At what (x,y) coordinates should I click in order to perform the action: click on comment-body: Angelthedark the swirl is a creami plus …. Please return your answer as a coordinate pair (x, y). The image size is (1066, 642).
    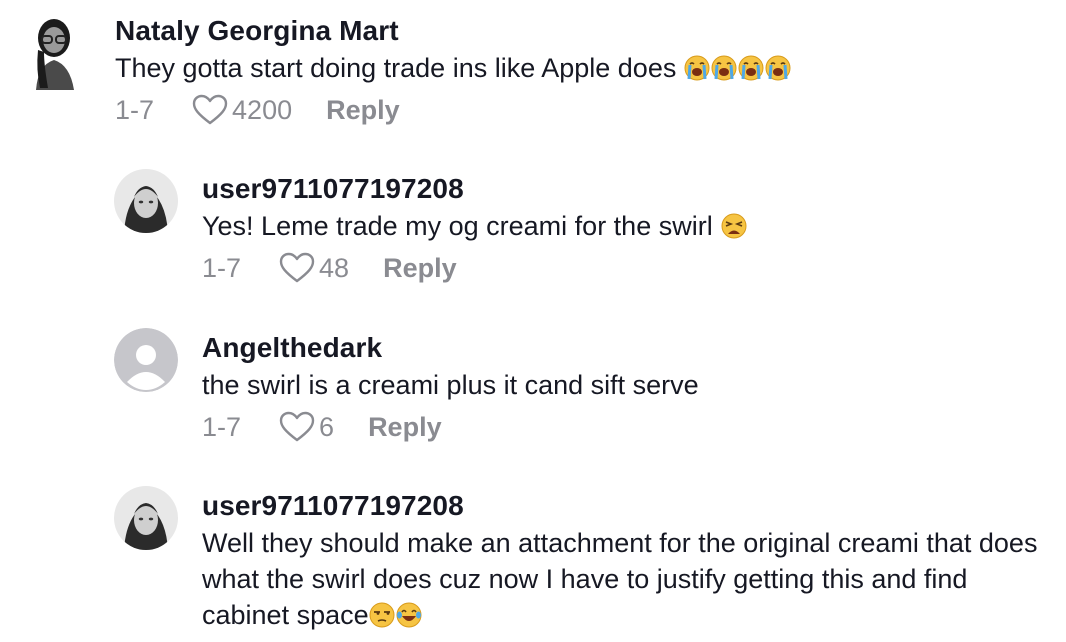
    Looking at the image, I should click on (450, 389).